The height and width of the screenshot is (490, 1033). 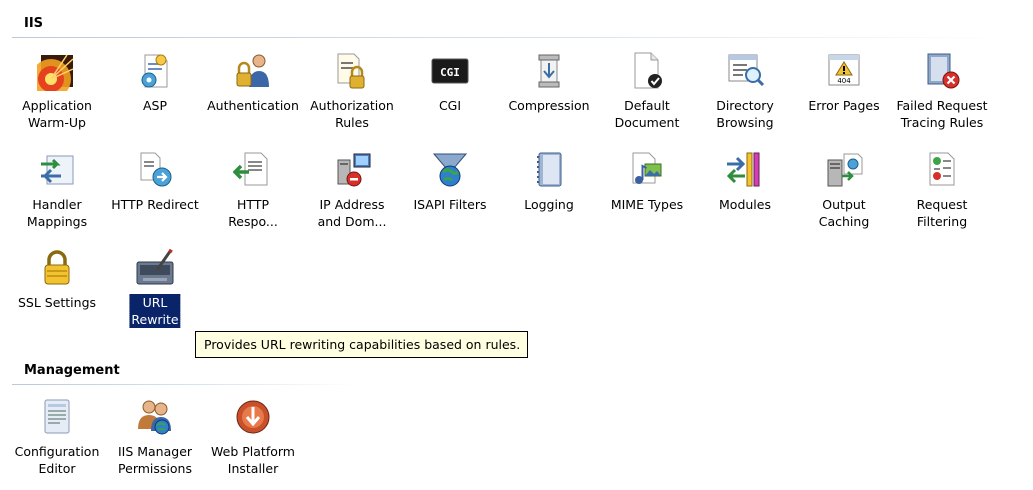 I want to click on modules-icon, so click(x=743, y=169).